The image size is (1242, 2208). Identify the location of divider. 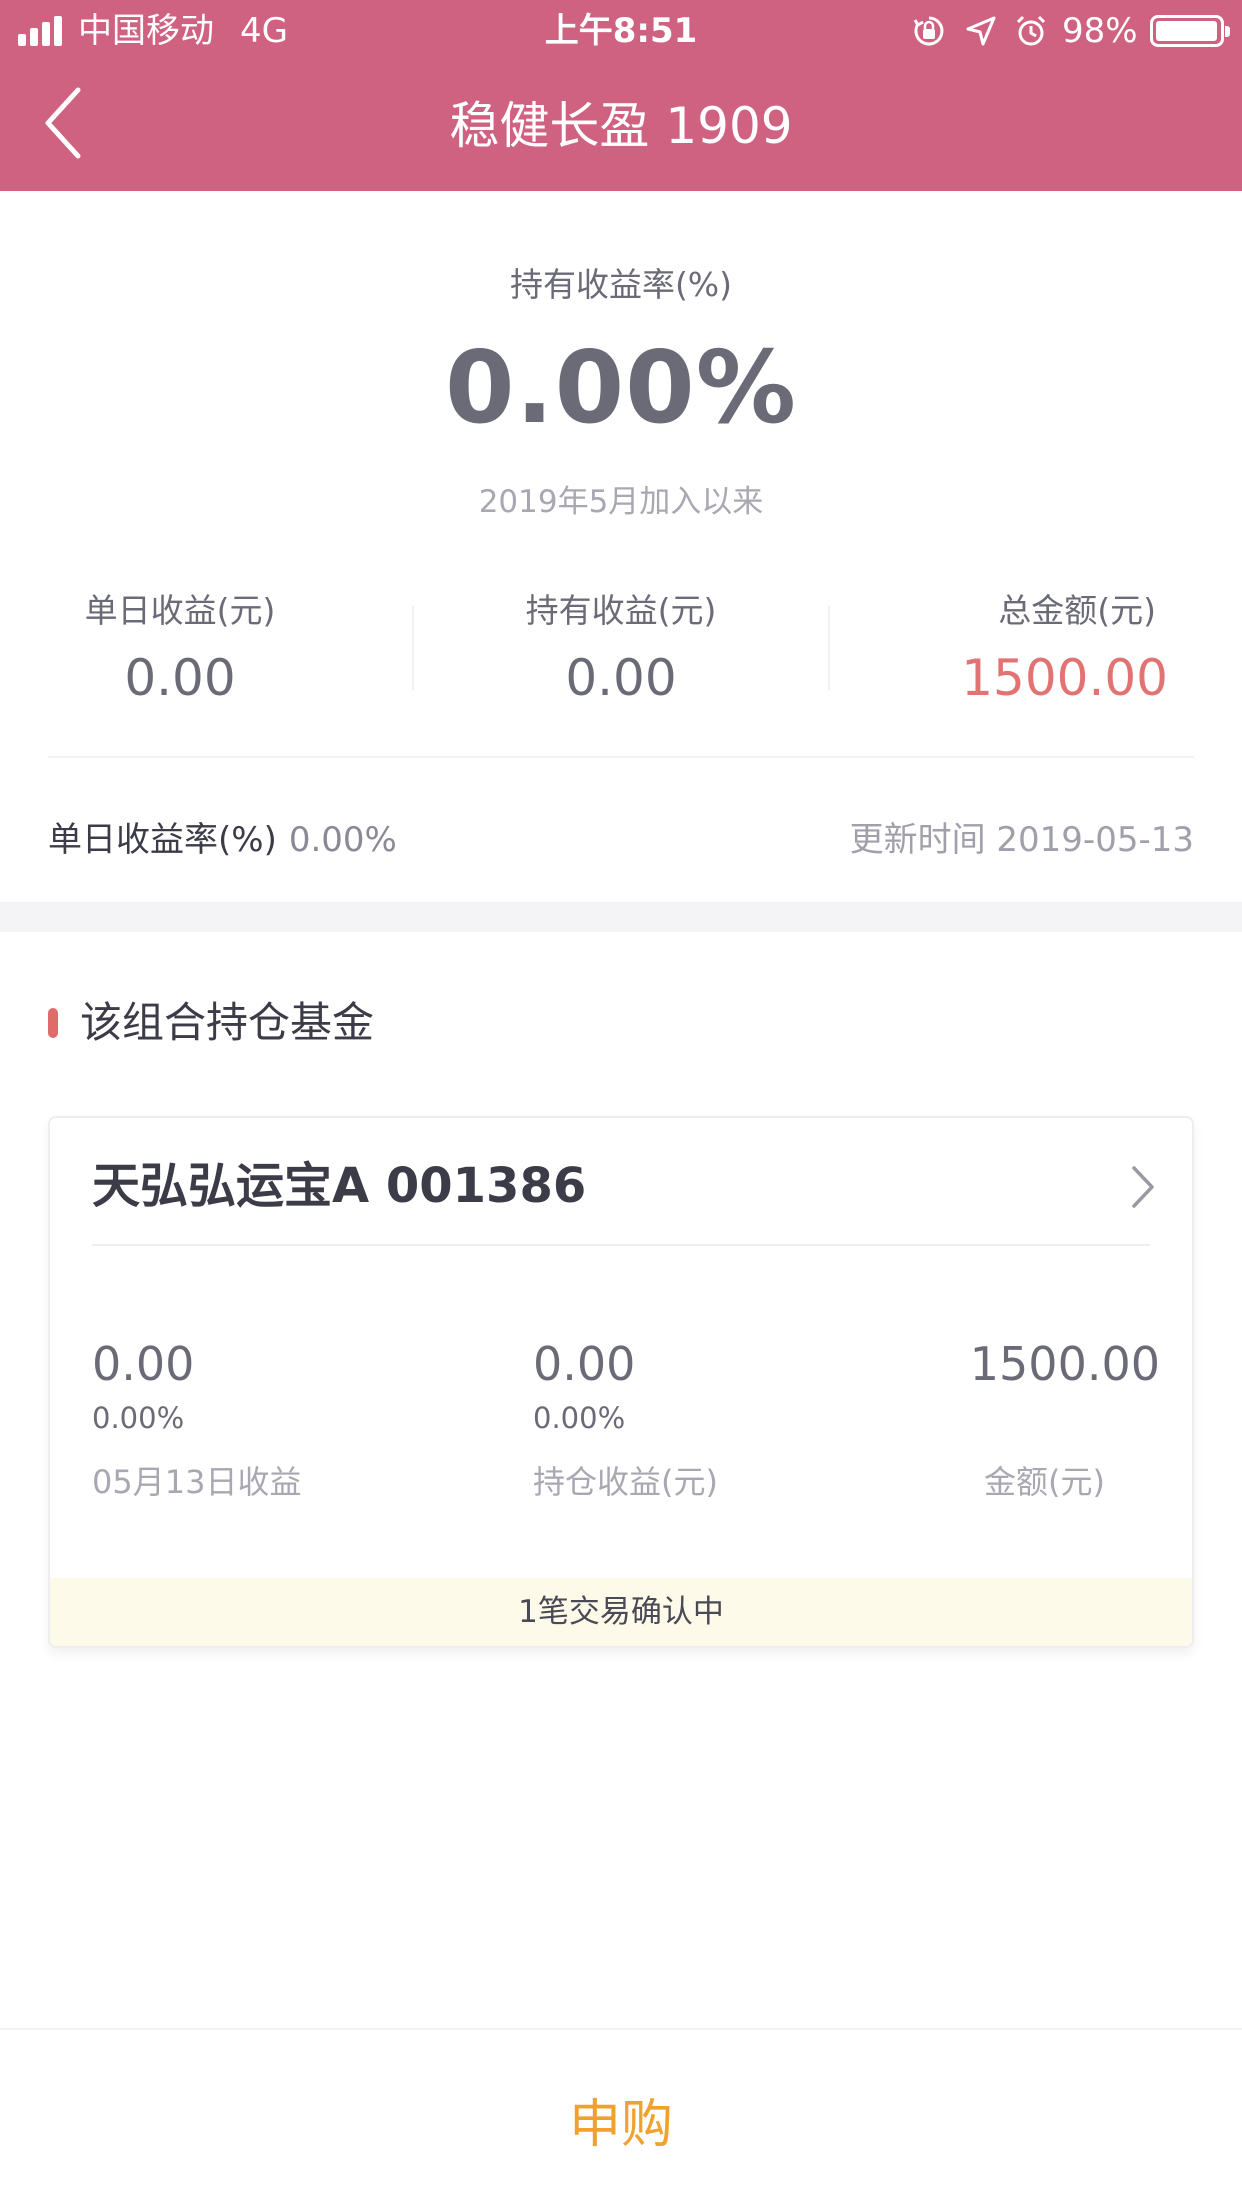
(621, 757).